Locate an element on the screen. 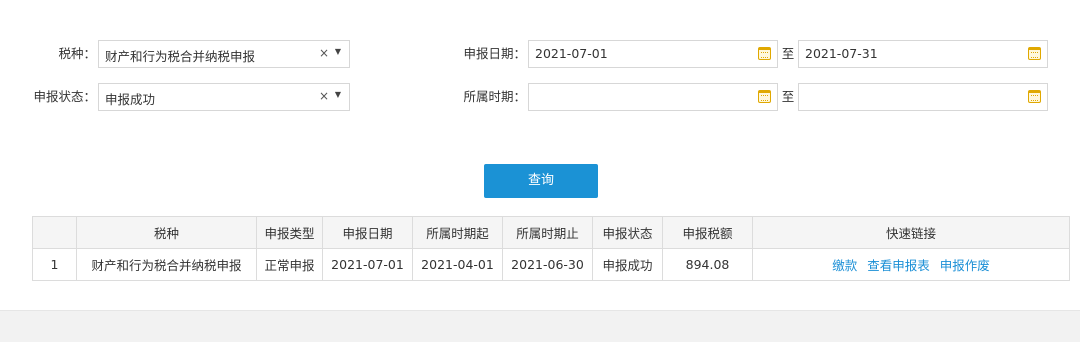 The height and width of the screenshot is (342, 1080). status-select: 申报成功 × ▼ is located at coordinates (224, 97).